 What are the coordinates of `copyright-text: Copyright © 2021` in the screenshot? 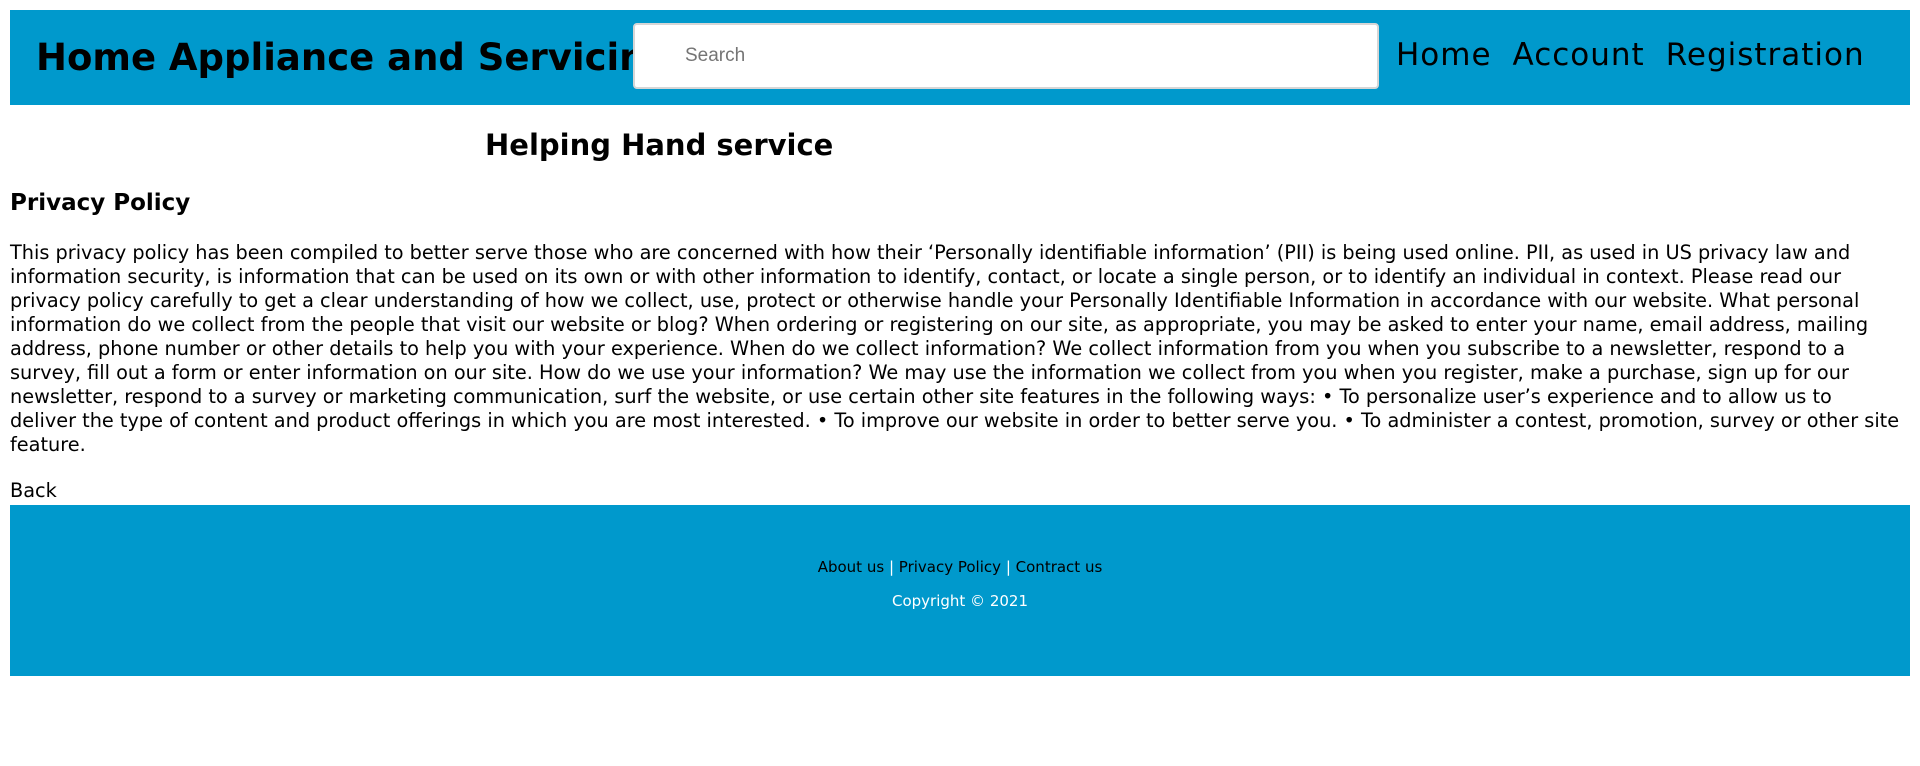 It's located at (959, 601).